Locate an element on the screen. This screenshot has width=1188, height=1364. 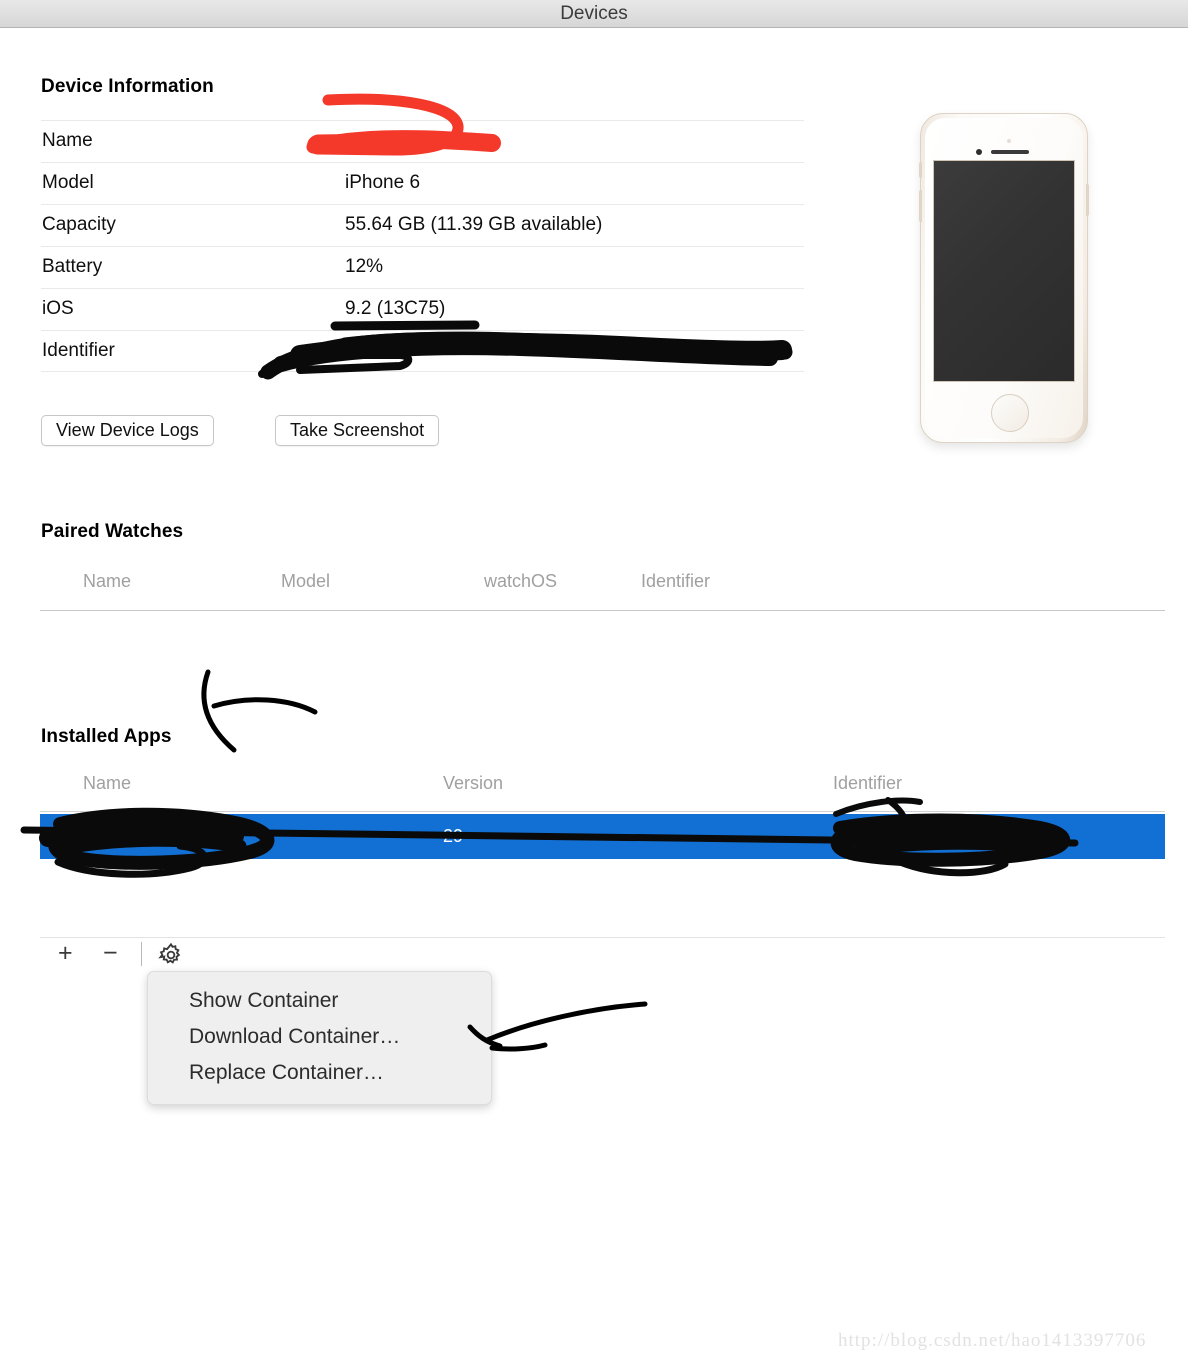
table-row: 29 is located at coordinates (602, 836).